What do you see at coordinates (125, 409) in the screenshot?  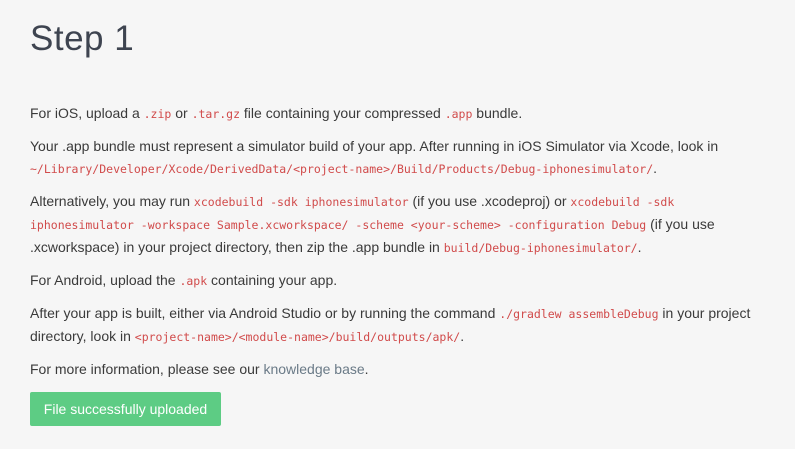 I see `upload-status-button: File successfully uploaded` at bounding box center [125, 409].